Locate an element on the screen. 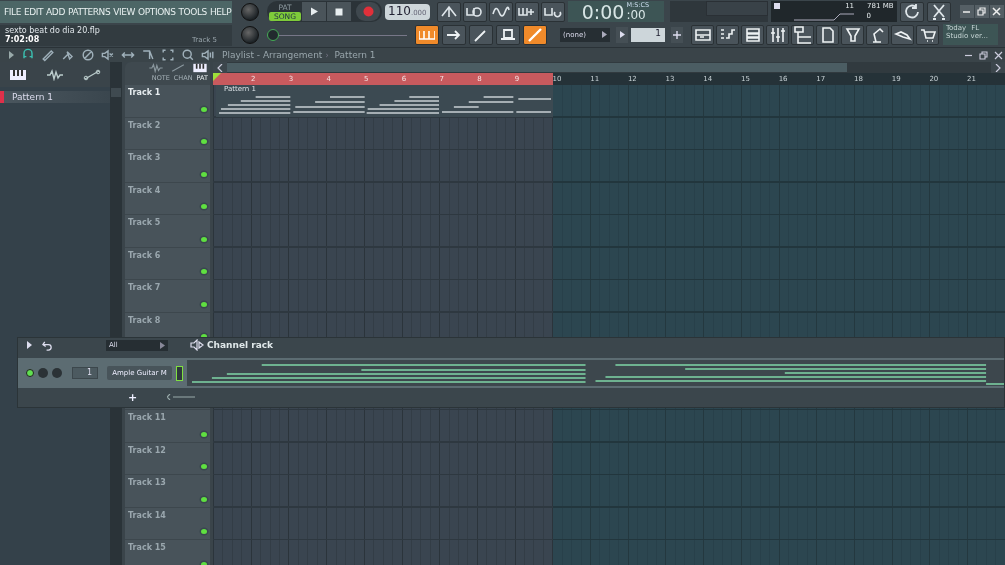  menu-item: EDIT is located at coordinates (33, 12).